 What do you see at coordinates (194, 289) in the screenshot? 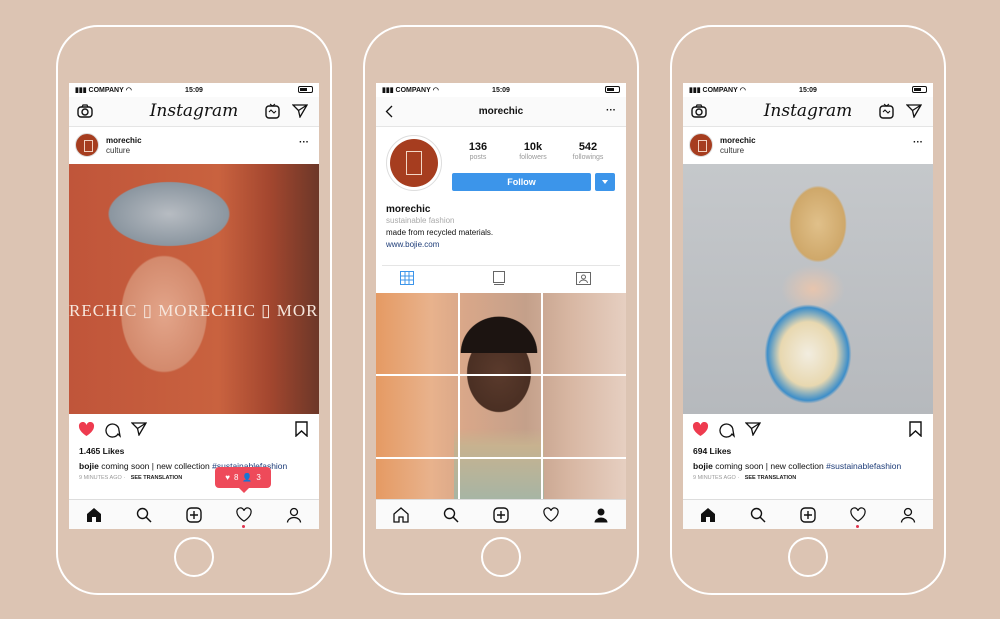
I see `post-photo: RECHIC ▯ MORECHIC ▯ MORE` at bounding box center [194, 289].